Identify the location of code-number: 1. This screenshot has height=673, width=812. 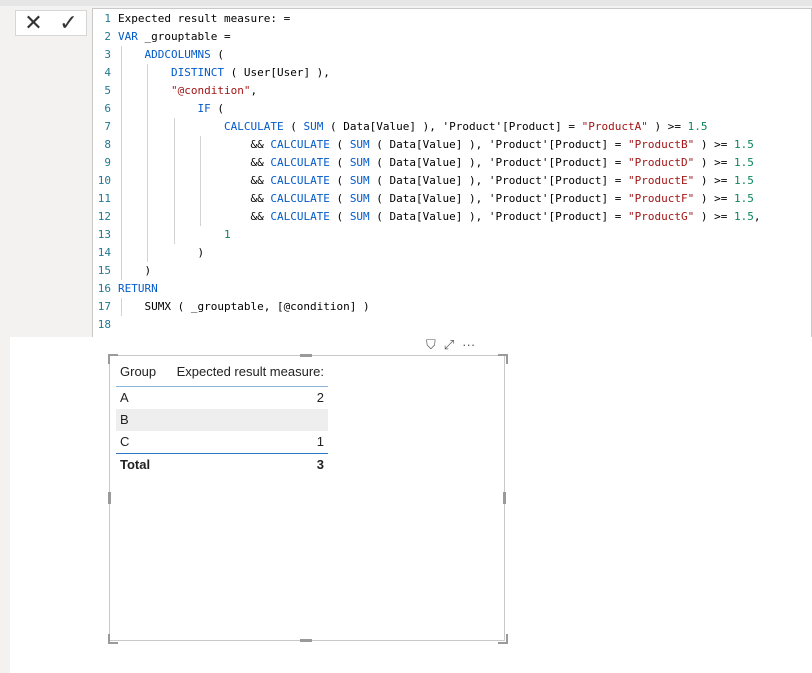
(227, 234).